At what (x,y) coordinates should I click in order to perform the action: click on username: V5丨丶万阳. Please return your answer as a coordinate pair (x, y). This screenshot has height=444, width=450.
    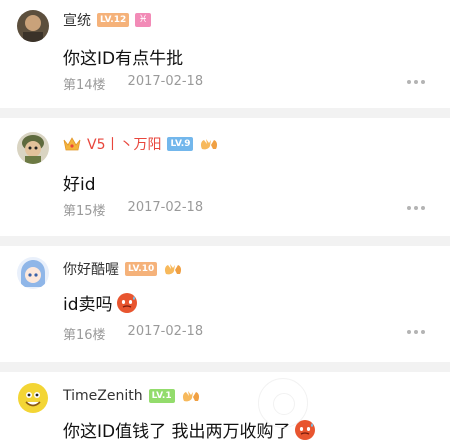
    Looking at the image, I should click on (124, 144).